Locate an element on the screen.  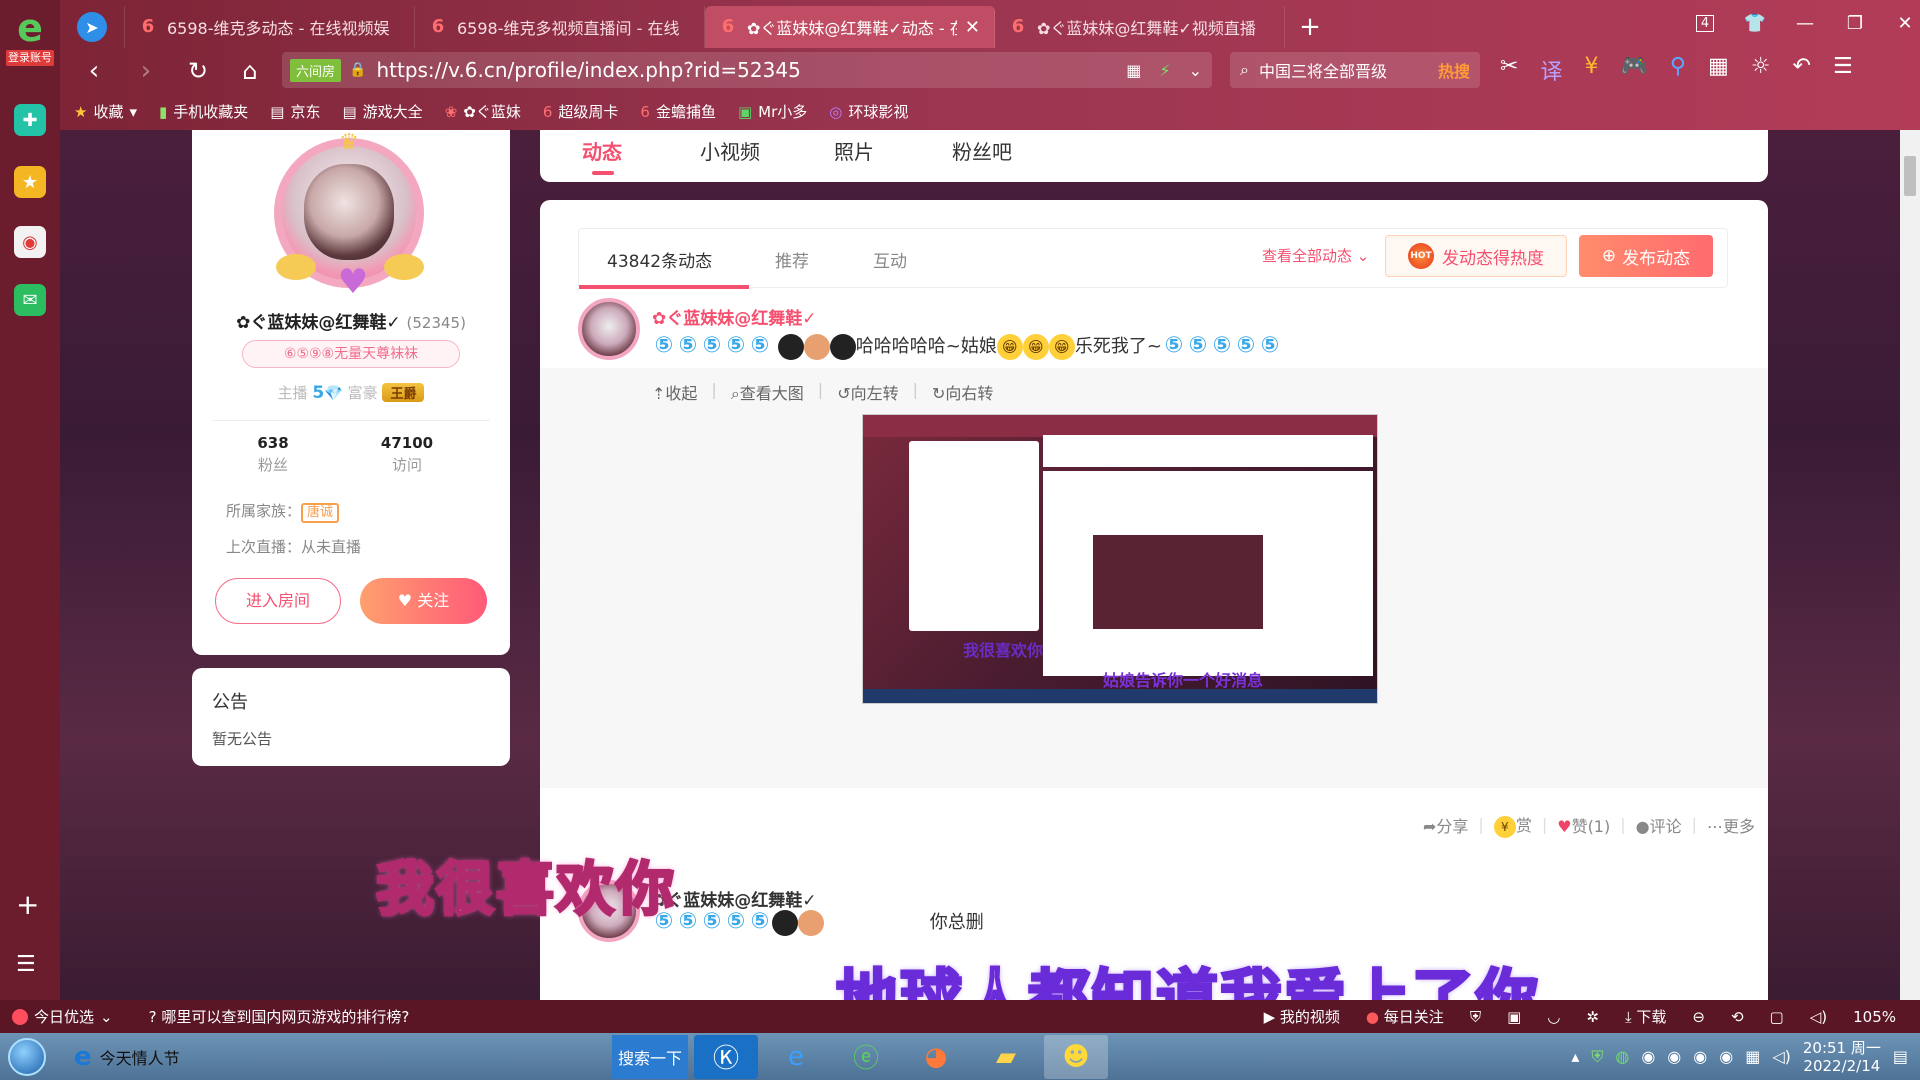
follow-button: ♥ 关注 is located at coordinates (423, 601).